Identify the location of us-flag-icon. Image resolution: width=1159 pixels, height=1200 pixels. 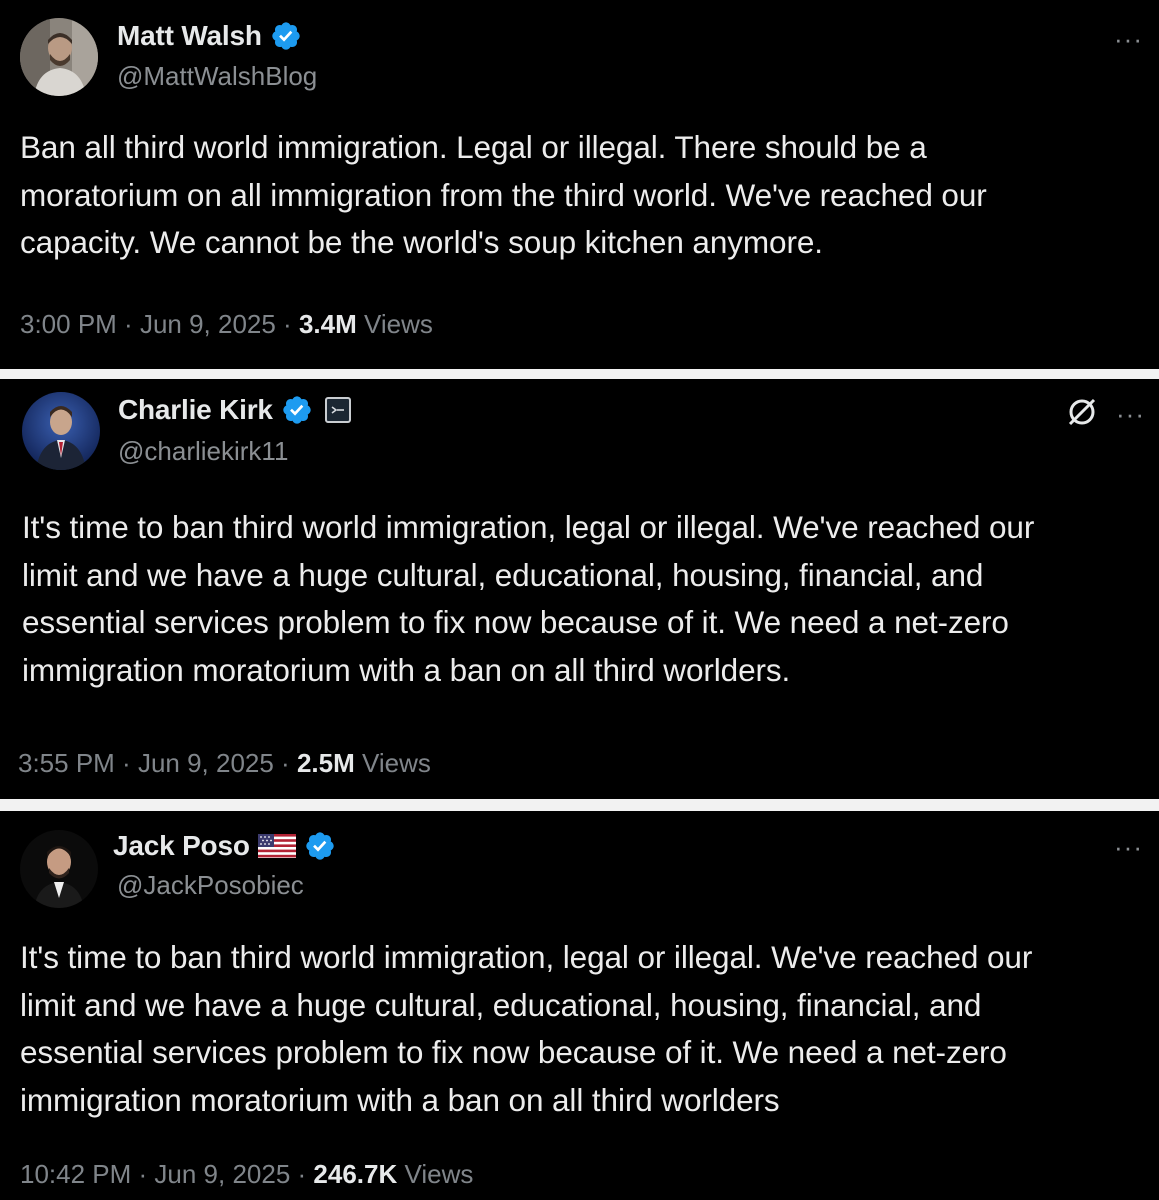
(276, 846).